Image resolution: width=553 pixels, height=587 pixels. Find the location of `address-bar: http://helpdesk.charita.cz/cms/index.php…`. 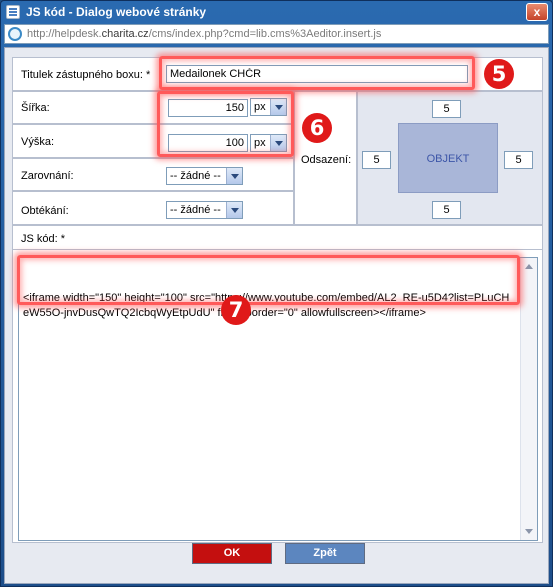

address-bar: http://helpdesk.charita.cz/cms/index.php… is located at coordinates (276, 34).